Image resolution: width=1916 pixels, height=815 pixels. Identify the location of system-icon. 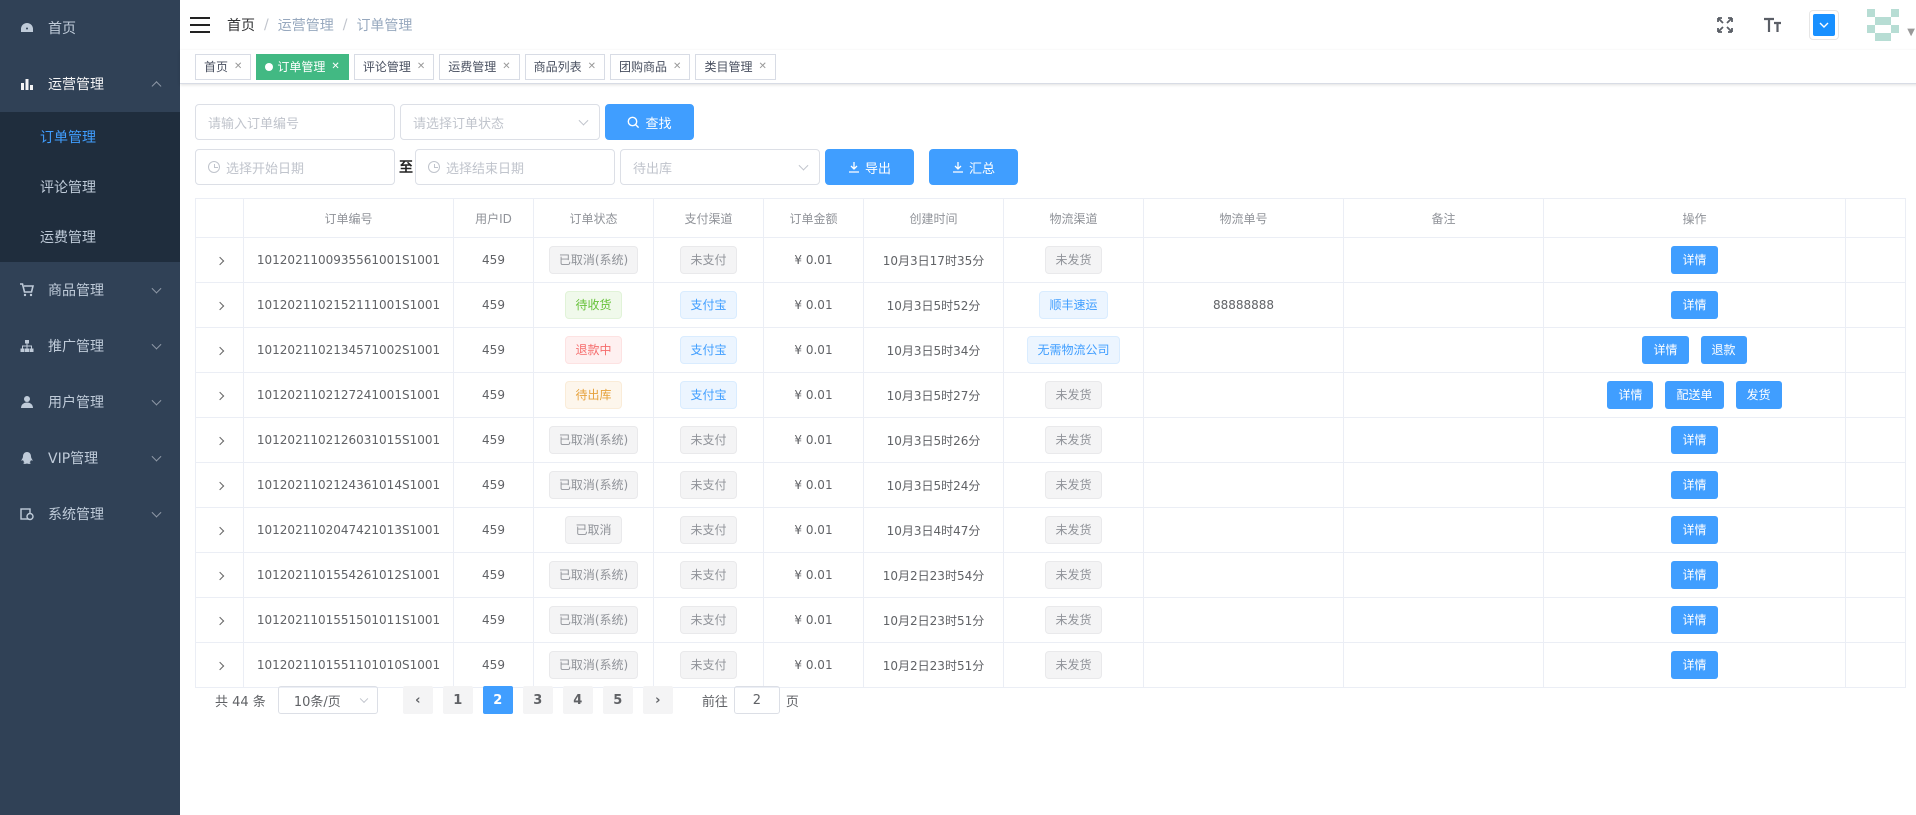
(27, 514).